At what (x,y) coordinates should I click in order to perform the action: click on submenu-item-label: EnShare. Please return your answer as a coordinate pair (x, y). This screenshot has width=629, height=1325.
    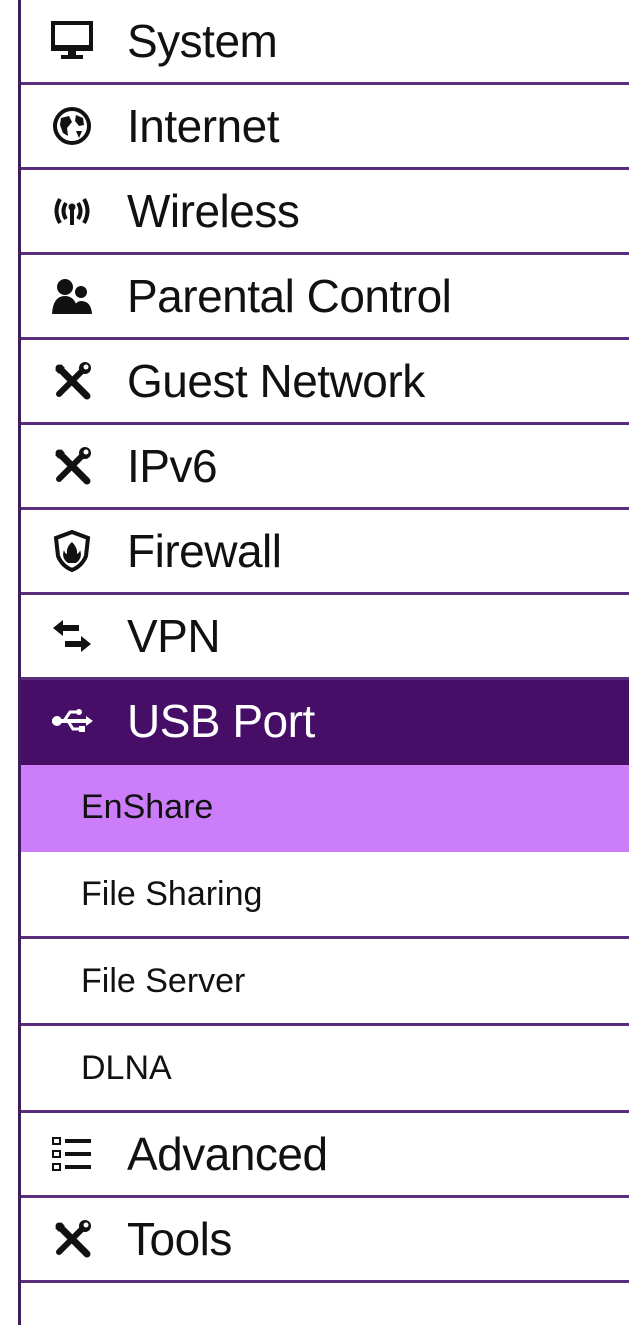
    Looking at the image, I should click on (147, 806).